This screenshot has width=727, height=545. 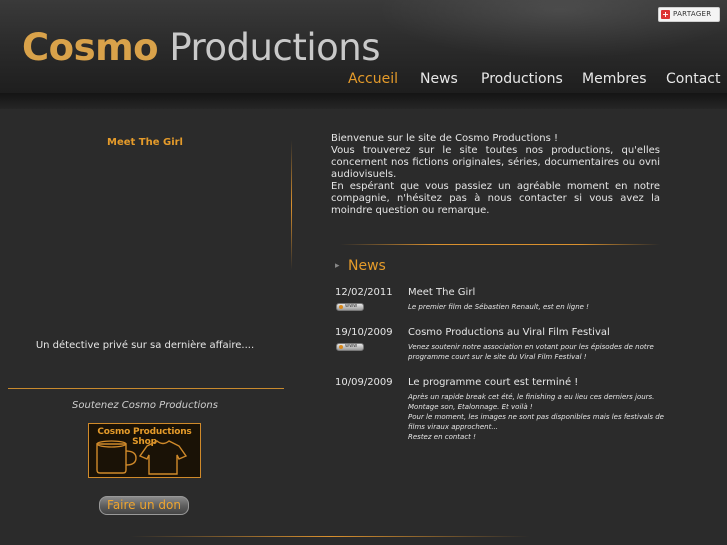 What do you see at coordinates (274, 47) in the screenshot?
I see `logo-light-text: Productions` at bounding box center [274, 47].